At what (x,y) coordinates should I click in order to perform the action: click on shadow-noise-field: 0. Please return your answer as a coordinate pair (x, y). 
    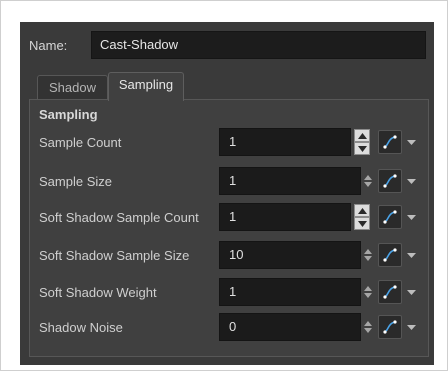
    Looking at the image, I should click on (290, 327).